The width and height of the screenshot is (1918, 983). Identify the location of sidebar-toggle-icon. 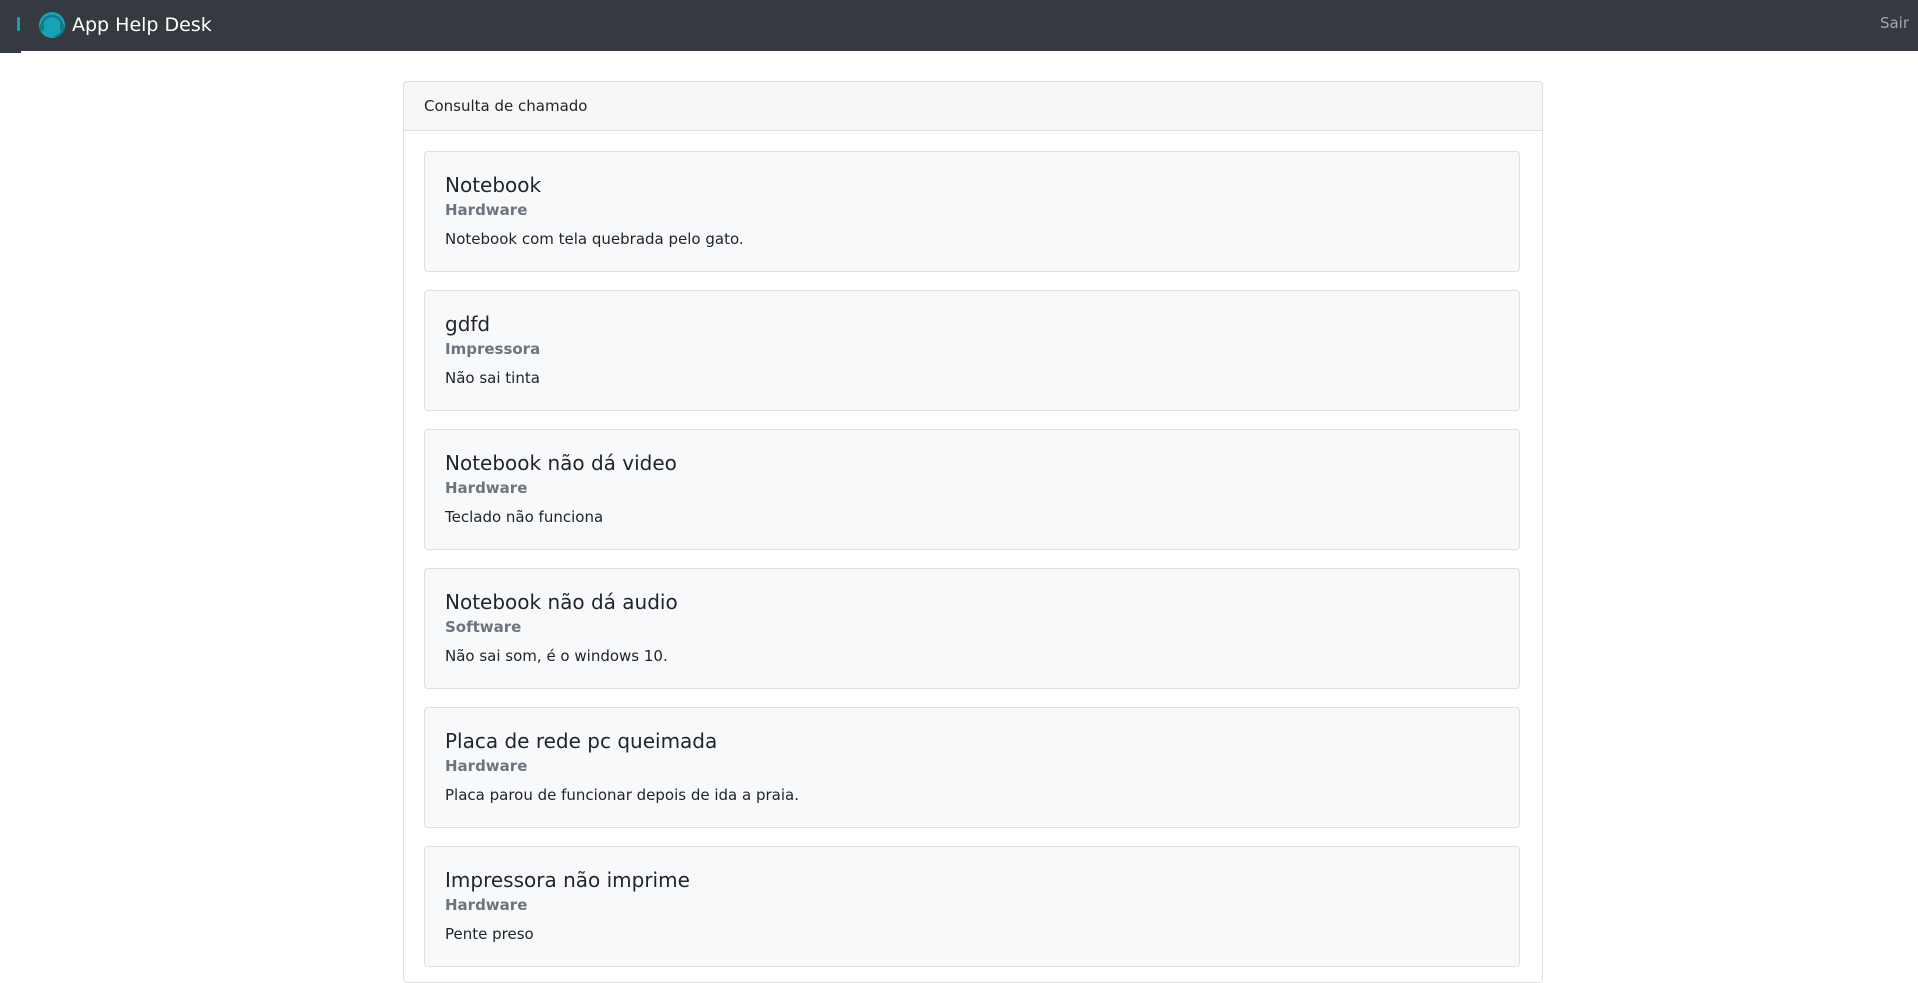
(18, 24).